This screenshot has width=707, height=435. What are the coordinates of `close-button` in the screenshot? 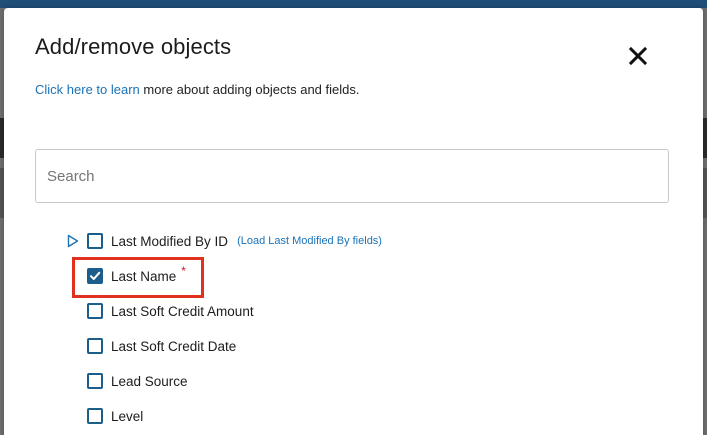 It's located at (638, 56).